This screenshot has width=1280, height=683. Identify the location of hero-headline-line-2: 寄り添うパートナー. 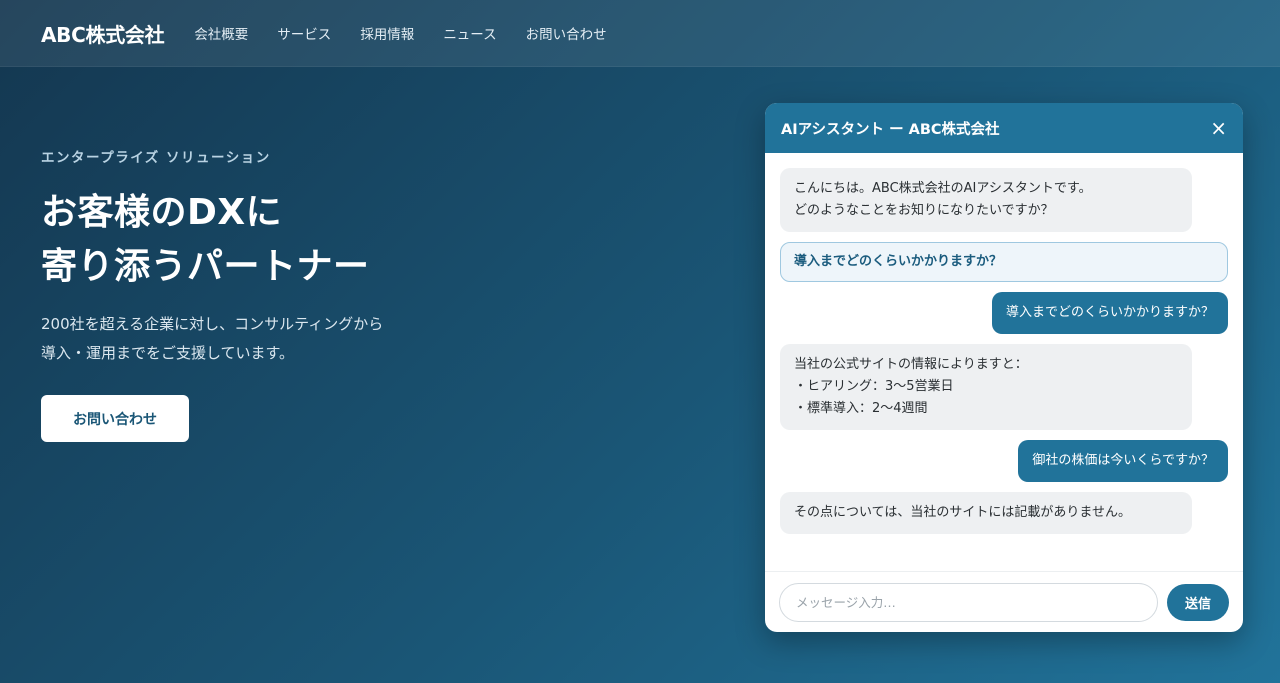
(205, 266).